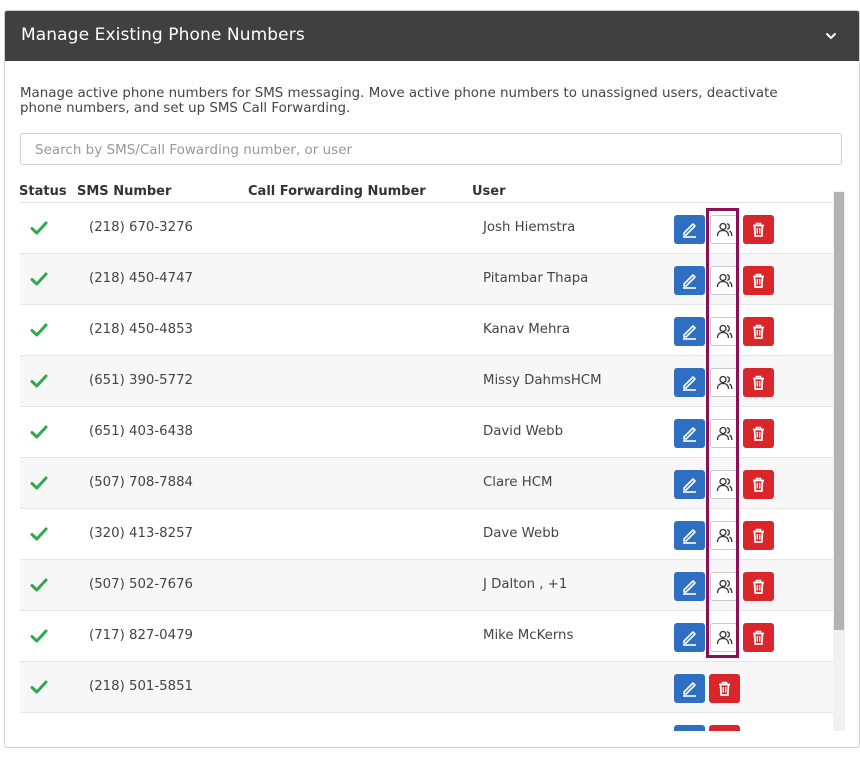 The height and width of the screenshot is (758, 860). I want to click on table-row: (651) 403-6438 David Webb, so click(426, 432).